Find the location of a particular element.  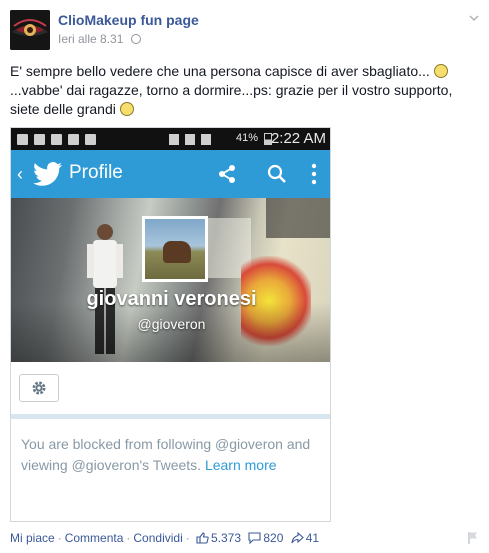

twitter-app-bar: ‹ Profile is located at coordinates (170, 174).